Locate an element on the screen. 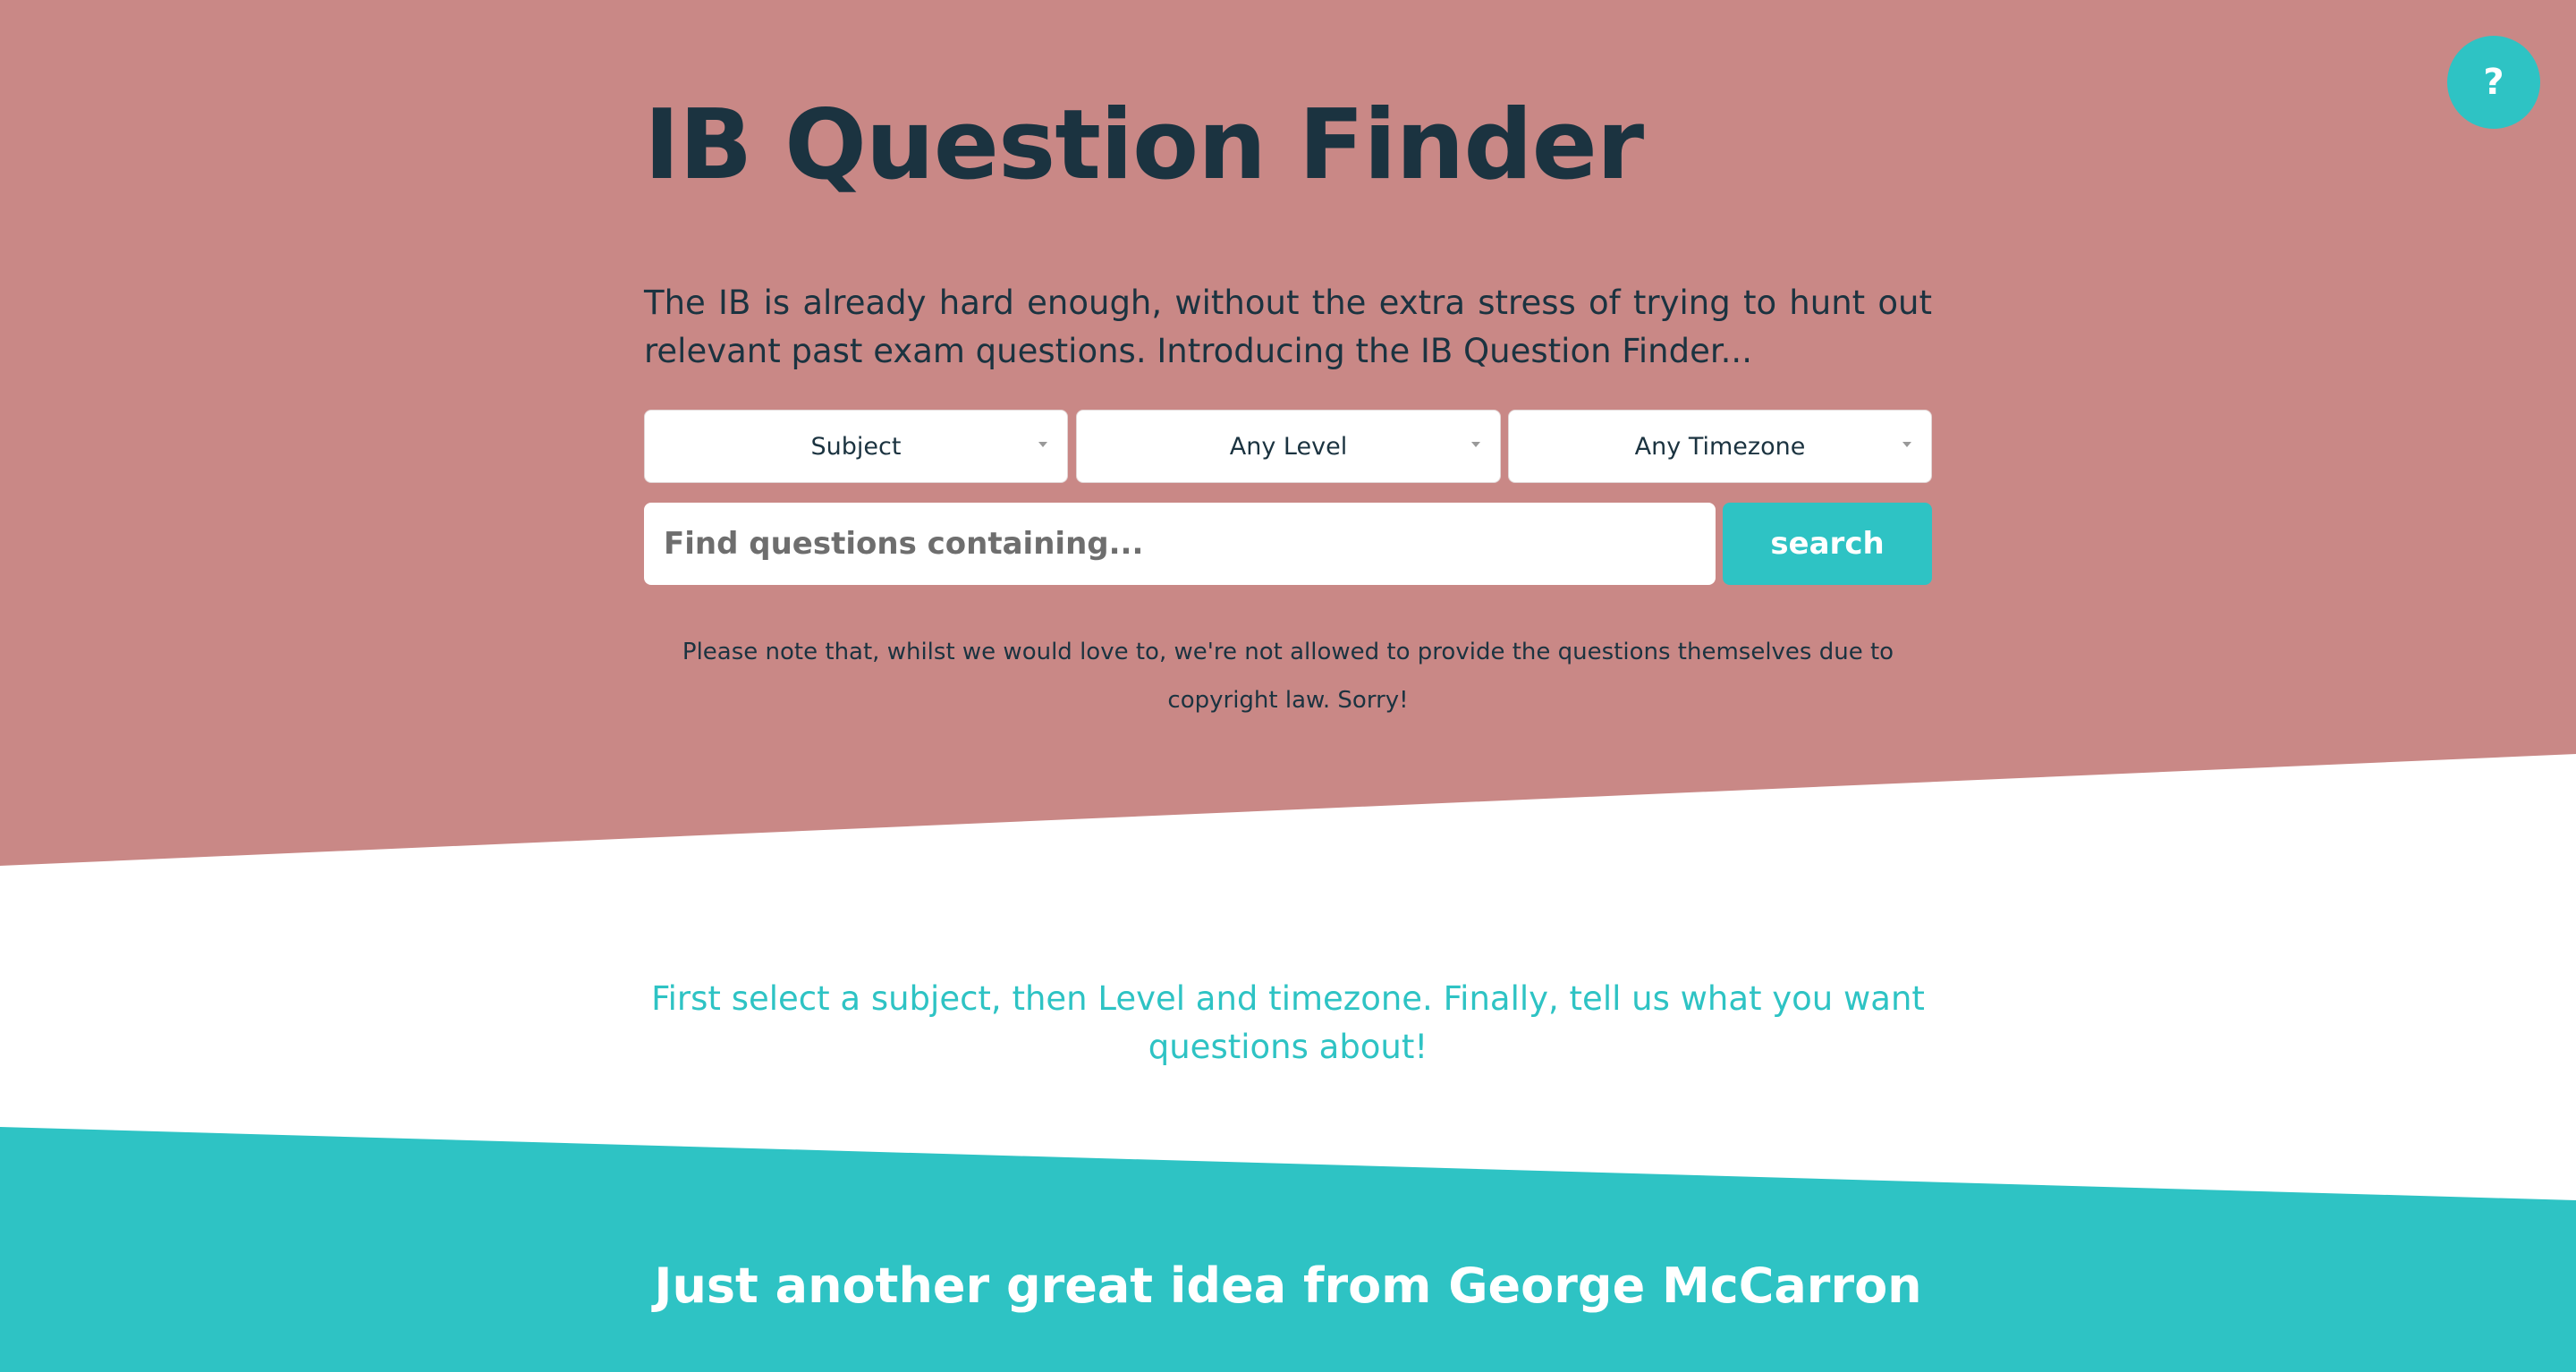 The height and width of the screenshot is (1372, 2576). help-button: ? is located at coordinates (2493, 82).